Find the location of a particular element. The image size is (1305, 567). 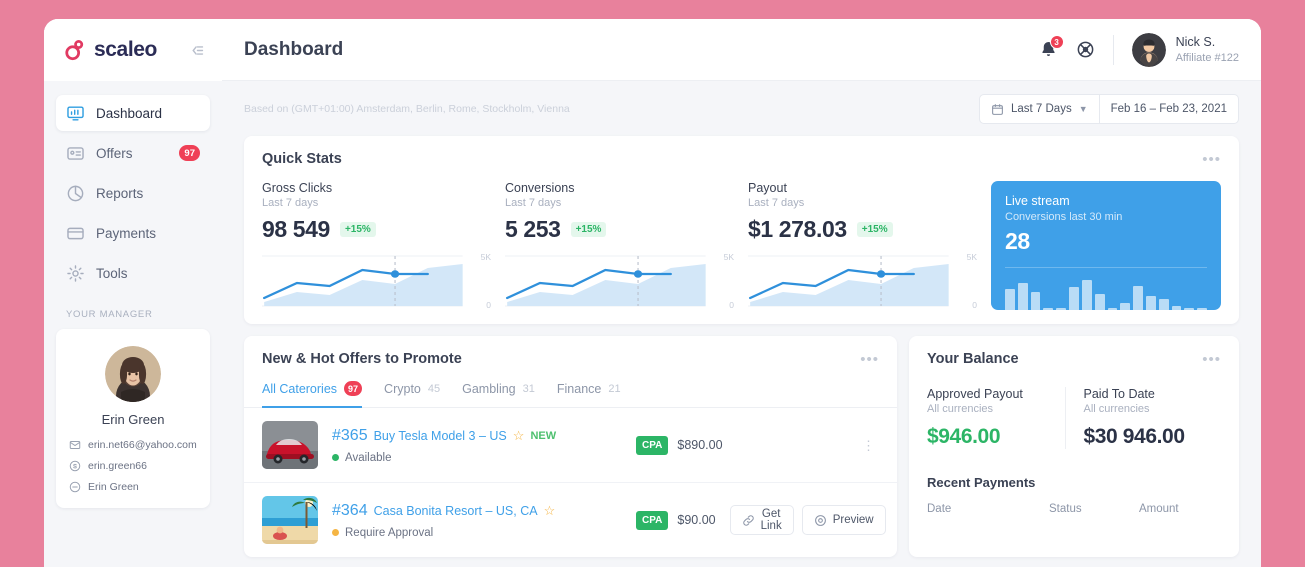

recent-payments-title: Recent Payments is located at coordinates (981, 482).